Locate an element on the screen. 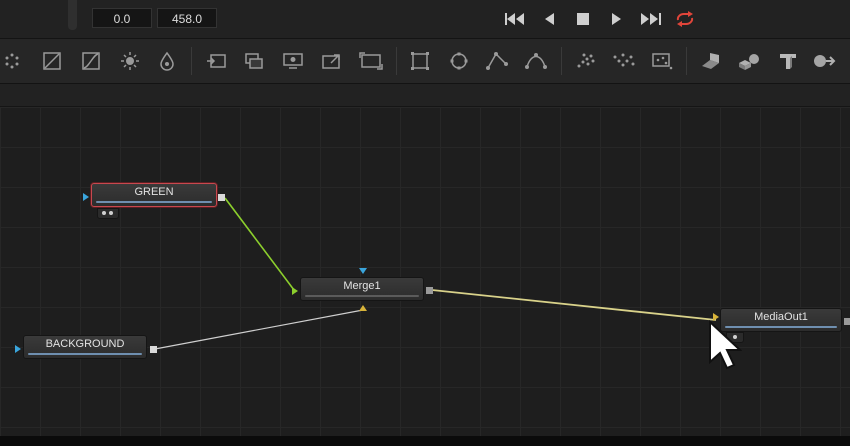  color-corrector-icon is located at coordinates (52, 61).